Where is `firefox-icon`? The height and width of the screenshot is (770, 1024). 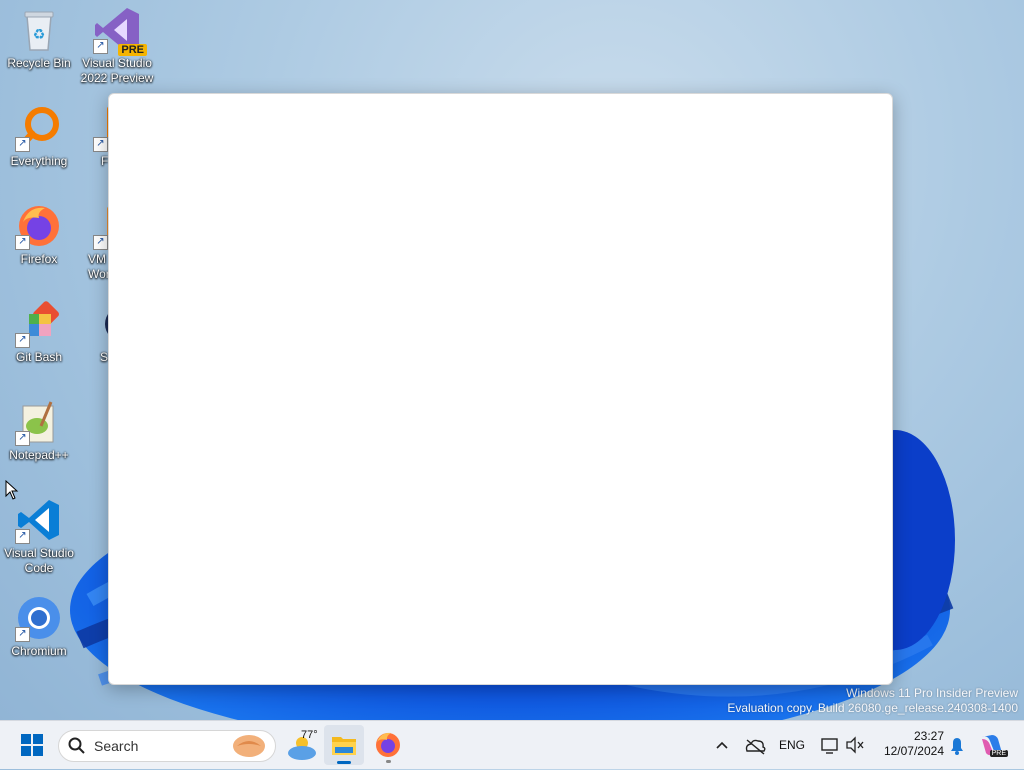 firefox-icon is located at coordinates (388, 744).